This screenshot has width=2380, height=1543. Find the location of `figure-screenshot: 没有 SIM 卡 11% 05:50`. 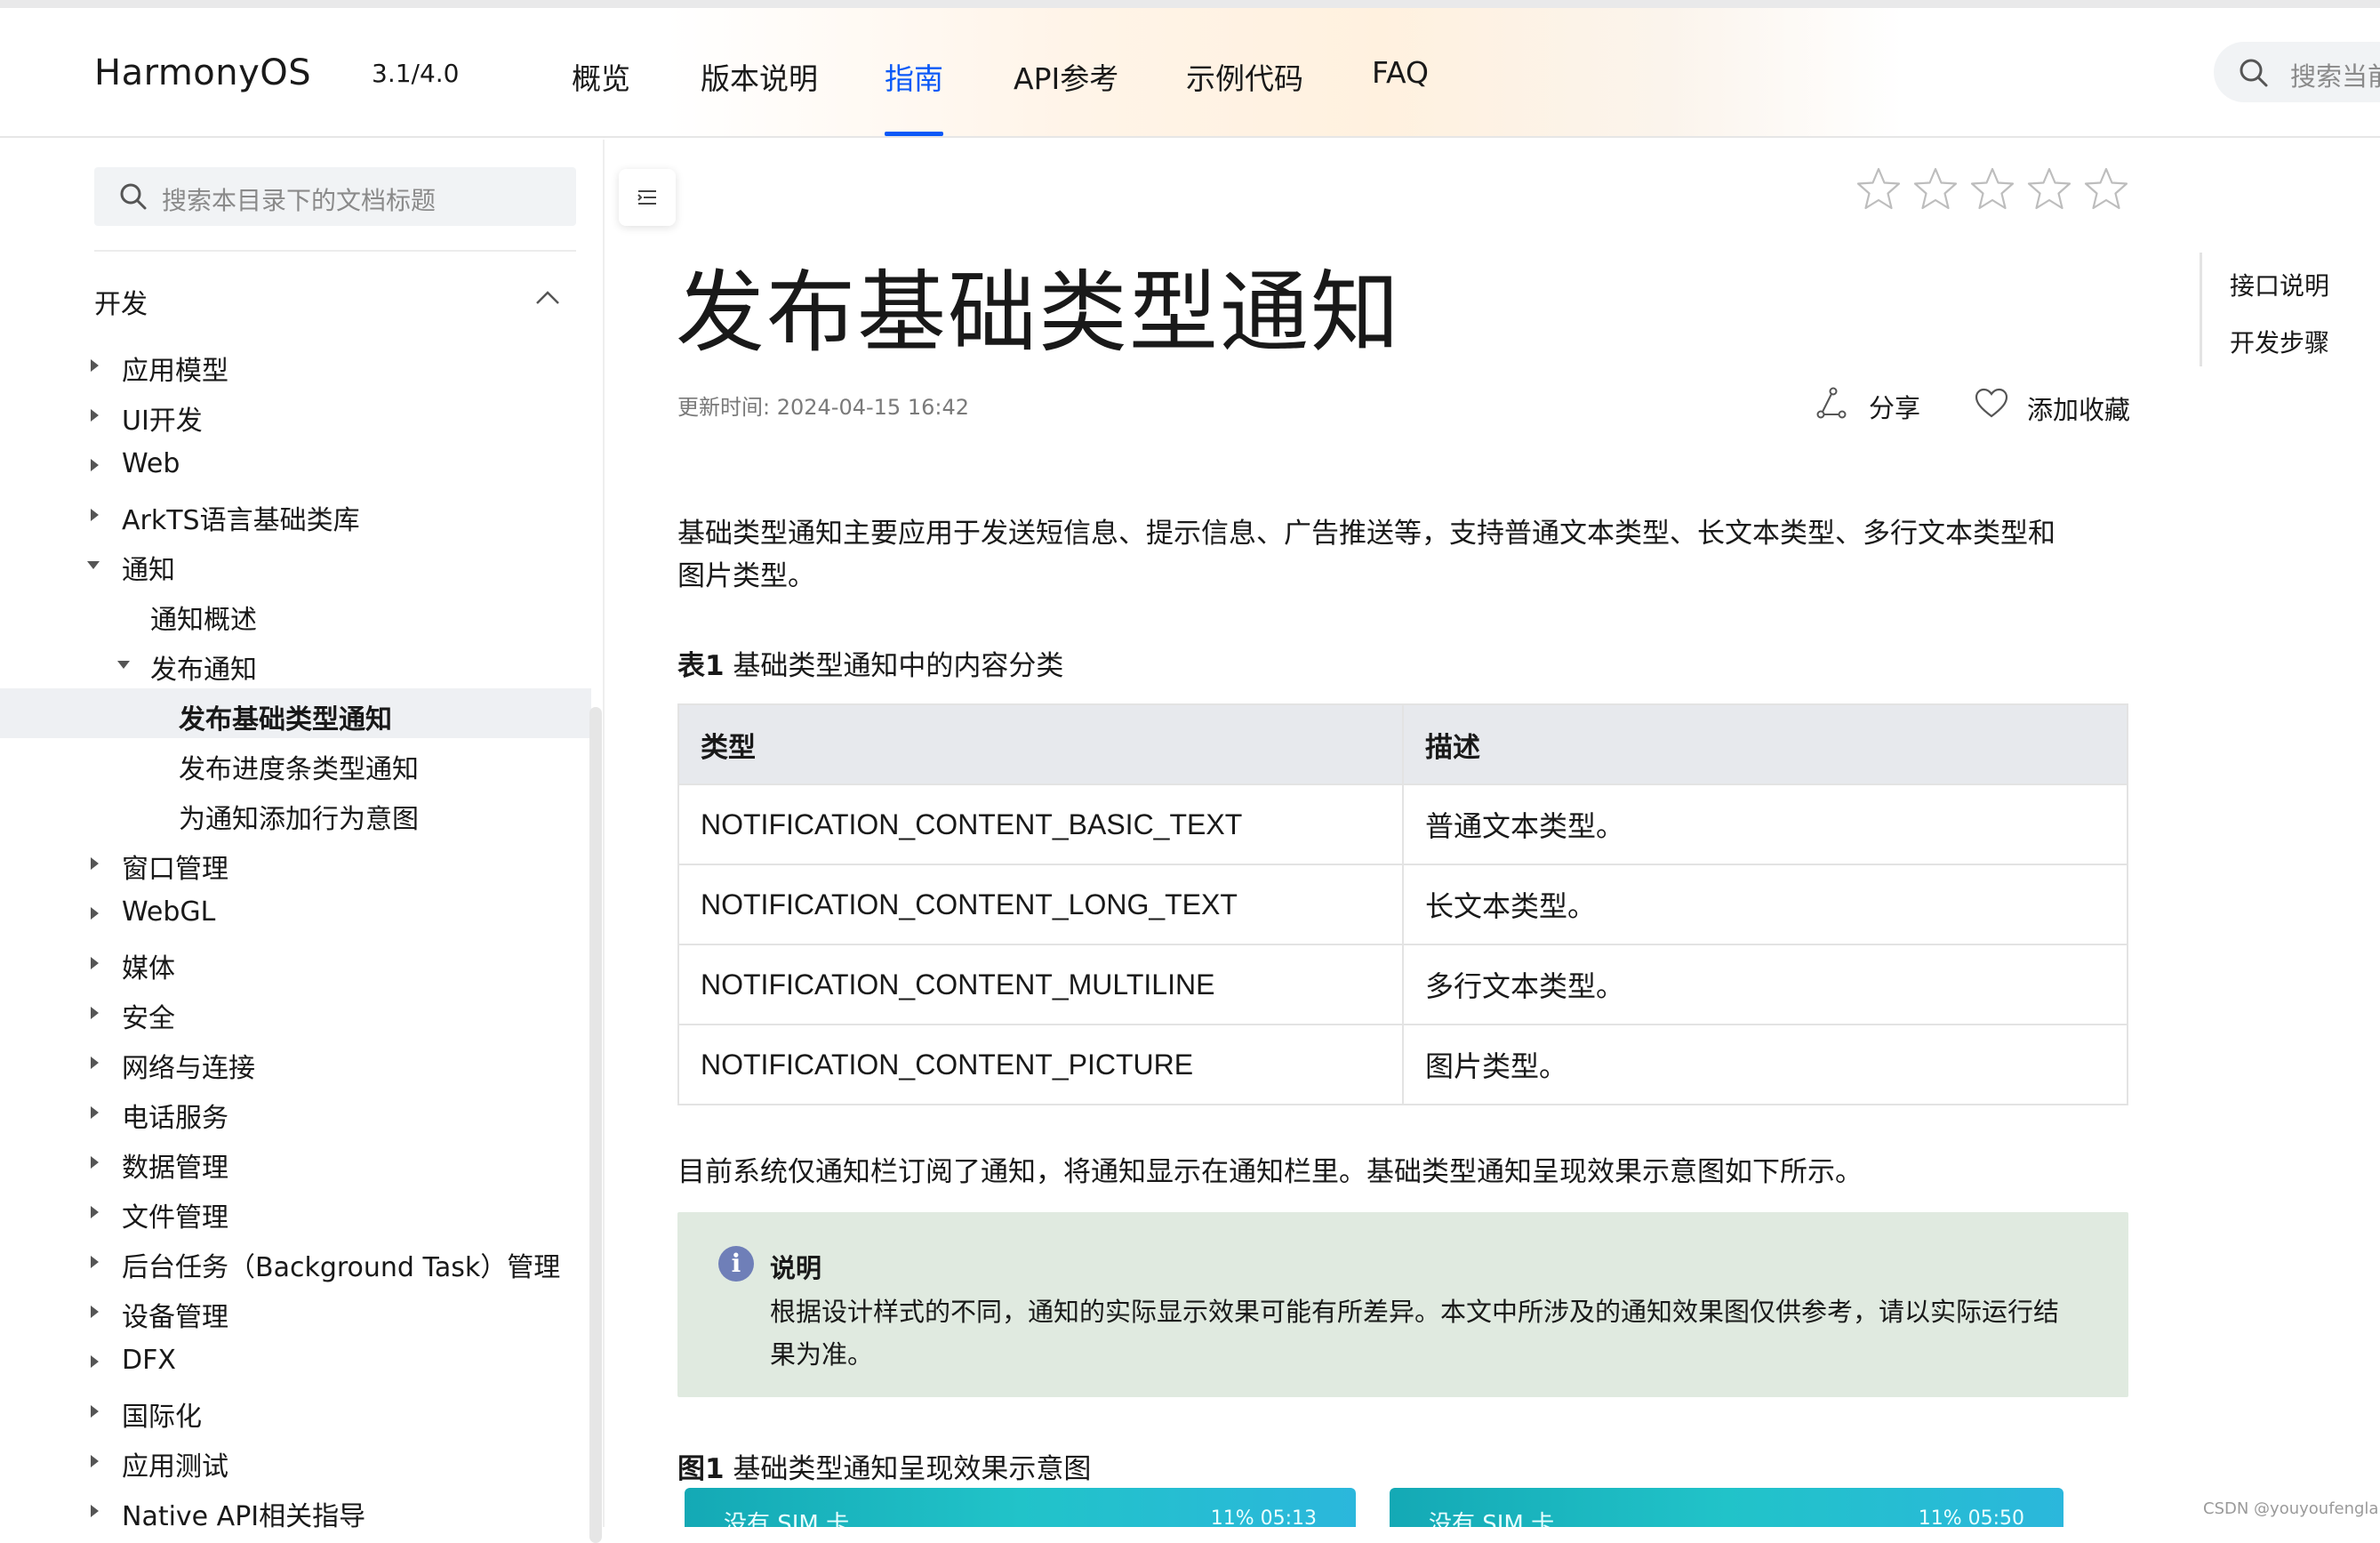

figure-screenshot: 没有 SIM 卡 11% 05:50 is located at coordinates (1726, 1507).